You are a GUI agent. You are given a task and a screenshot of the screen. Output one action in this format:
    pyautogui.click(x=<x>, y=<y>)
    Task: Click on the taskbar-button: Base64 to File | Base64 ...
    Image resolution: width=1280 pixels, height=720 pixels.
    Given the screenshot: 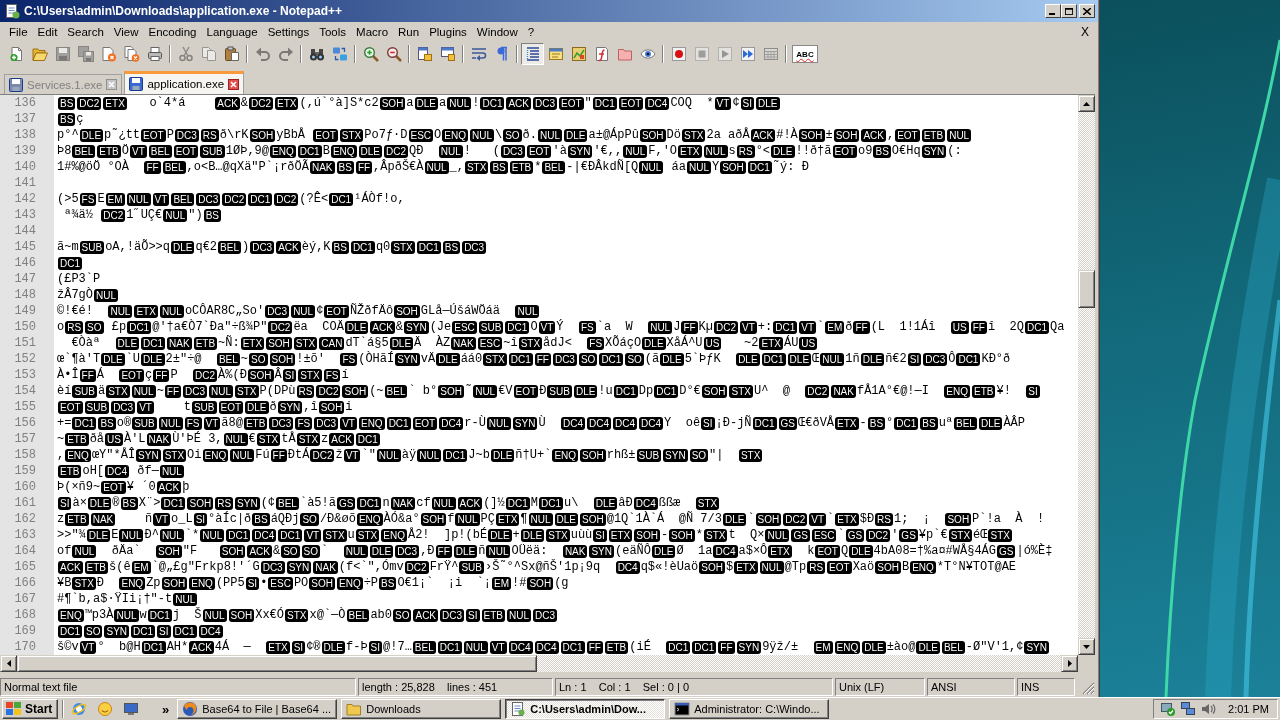 What is the action you would take?
    pyautogui.click(x=257, y=709)
    